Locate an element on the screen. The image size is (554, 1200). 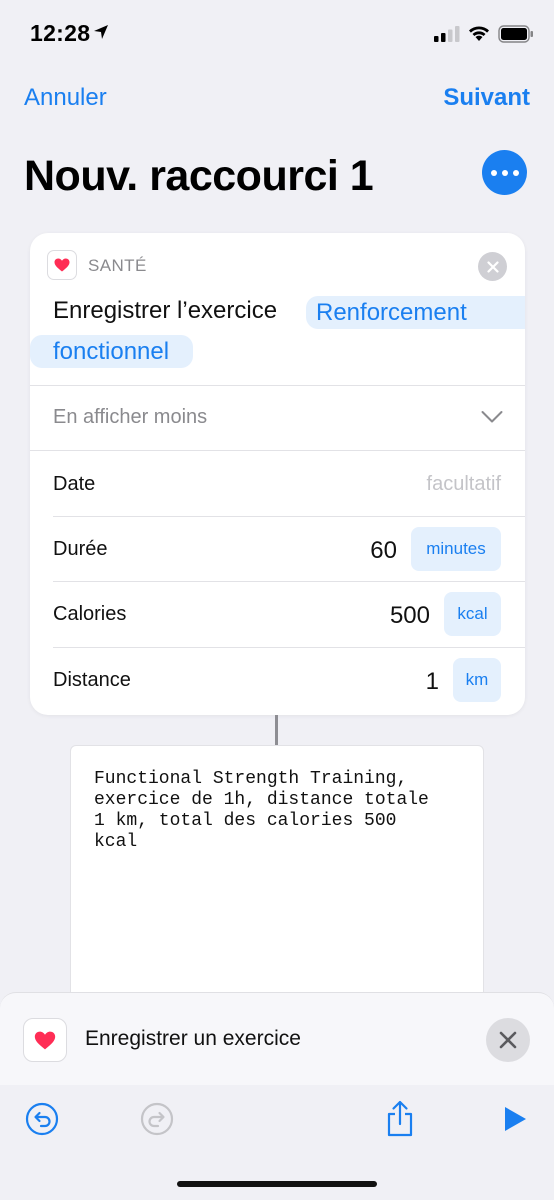
calories-label: Calories is located at coordinates (90, 614).